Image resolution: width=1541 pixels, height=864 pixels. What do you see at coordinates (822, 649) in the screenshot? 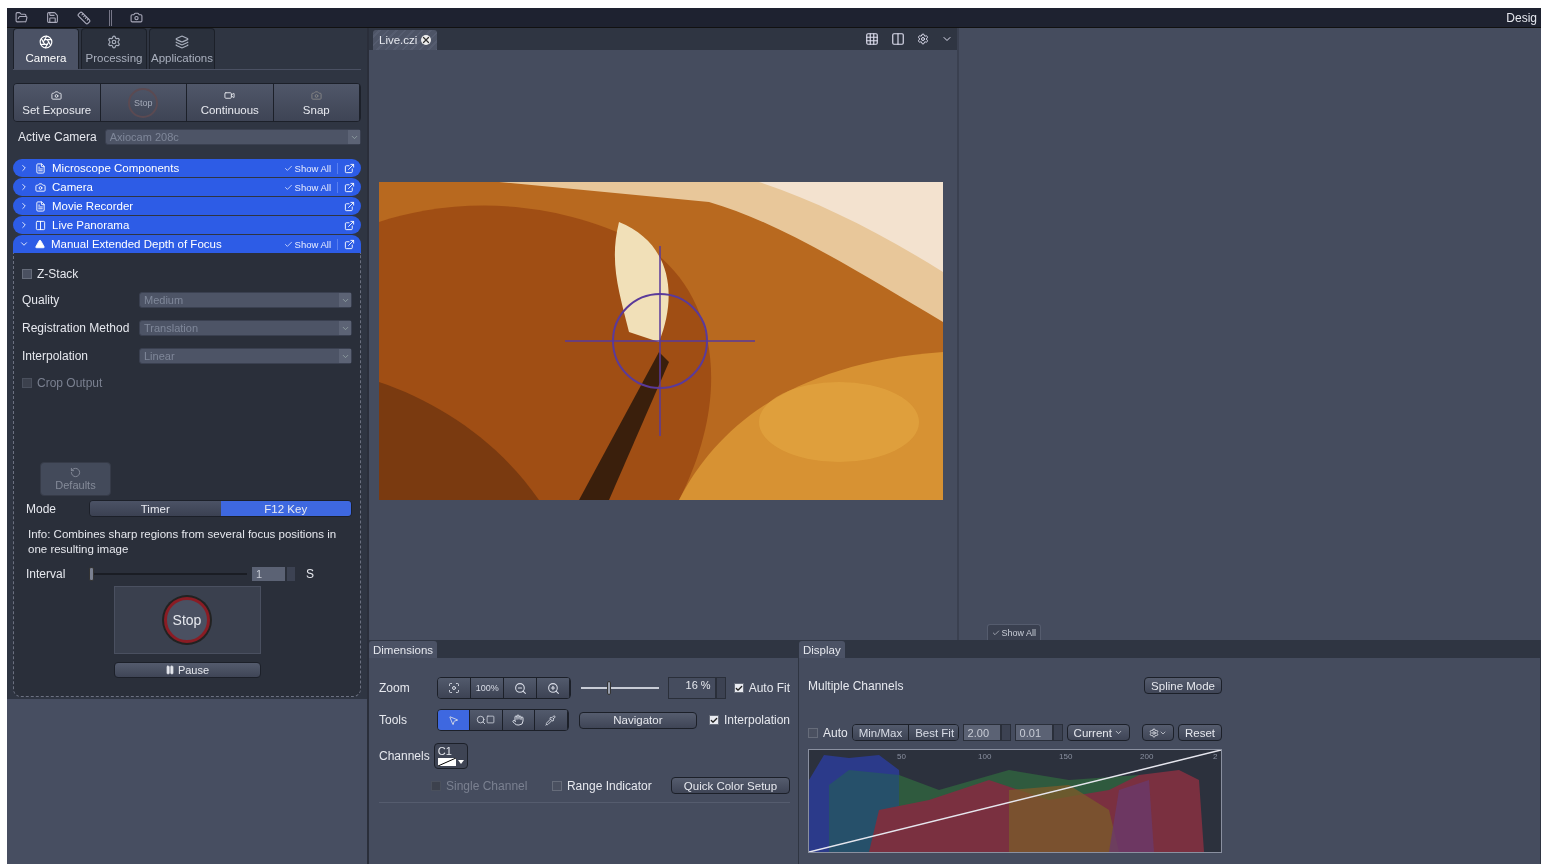
I see `panel-tab: Display` at bounding box center [822, 649].